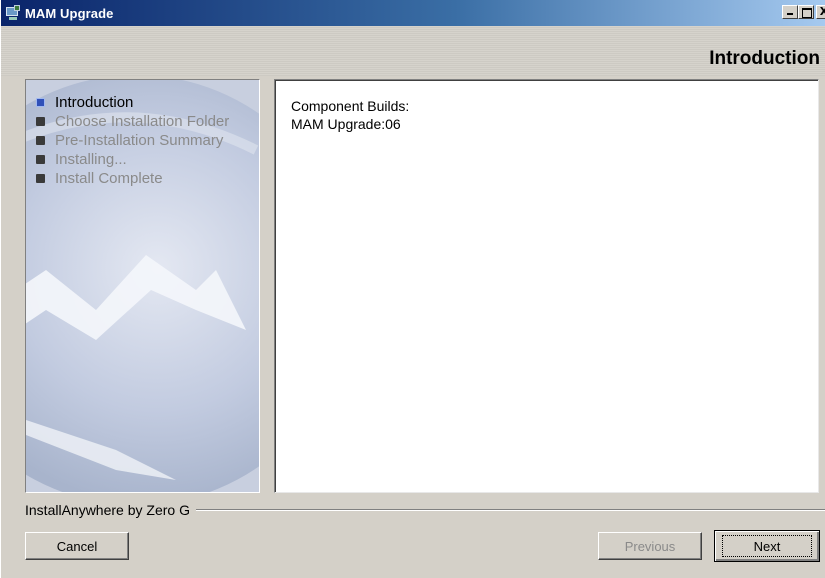 The width and height of the screenshot is (825, 578). What do you see at coordinates (107, 510) in the screenshot?
I see `brand-label: InstallAnywhere by Zero G` at bounding box center [107, 510].